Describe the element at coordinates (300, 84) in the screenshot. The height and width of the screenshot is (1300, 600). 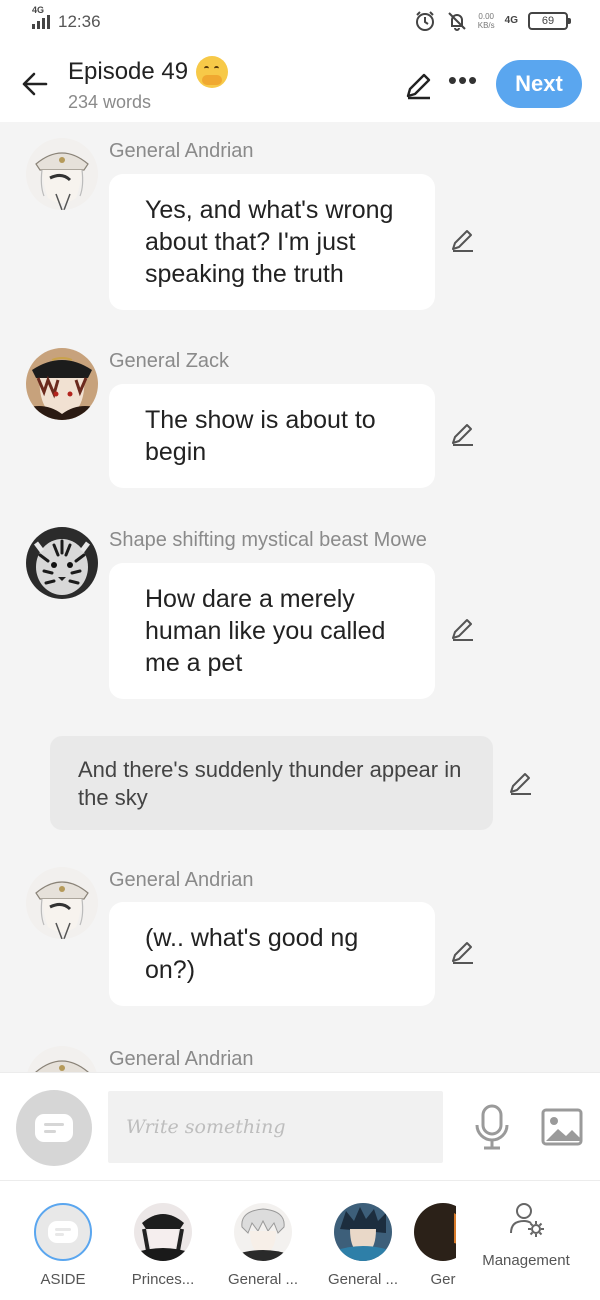
I see `header: Episode 49 234 words ••• Next` at that location.